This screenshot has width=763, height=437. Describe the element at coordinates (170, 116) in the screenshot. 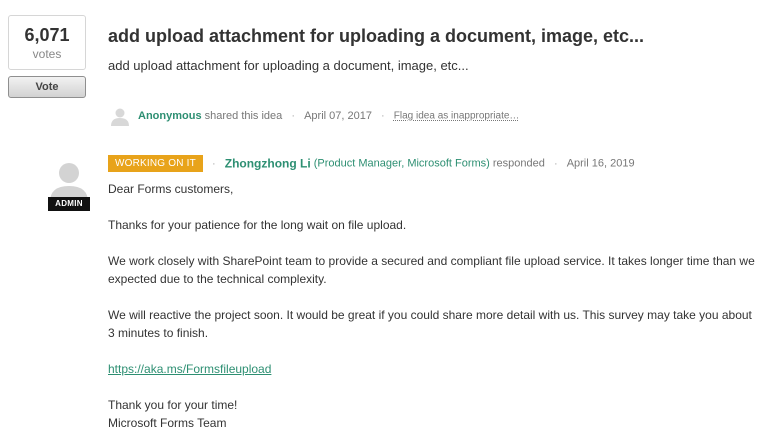

I see `idea-author-name: Anonymous` at that location.